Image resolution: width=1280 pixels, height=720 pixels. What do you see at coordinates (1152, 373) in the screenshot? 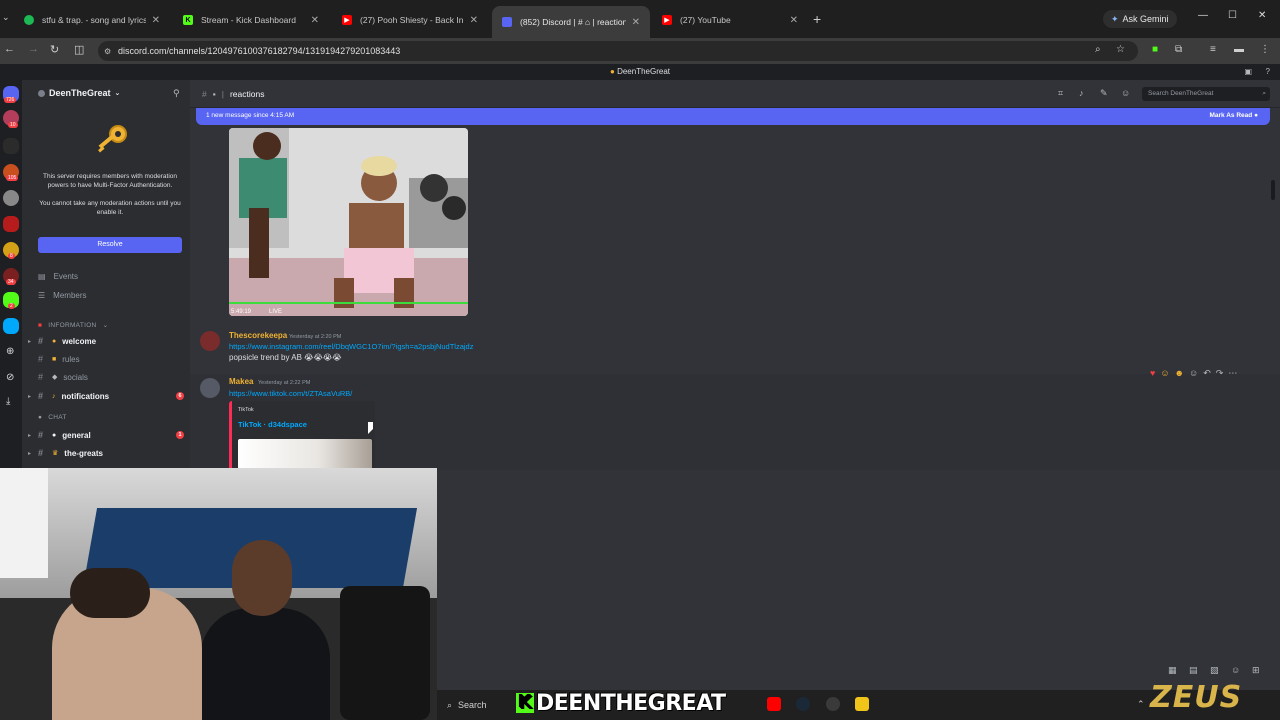
I see `heart-reaction-icon: ♥` at bounding box center [1152, 373].